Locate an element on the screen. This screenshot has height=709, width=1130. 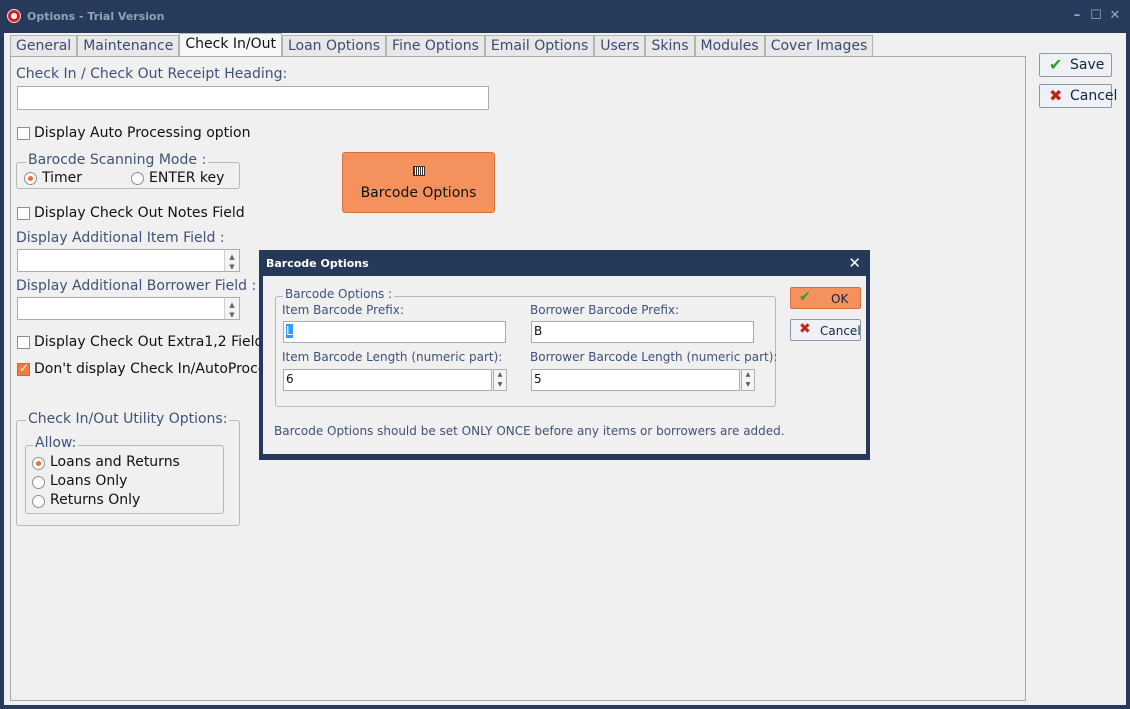
borrower-prefix-label: Borrower Barcode Prefix: is located at coordinates (605, 310).